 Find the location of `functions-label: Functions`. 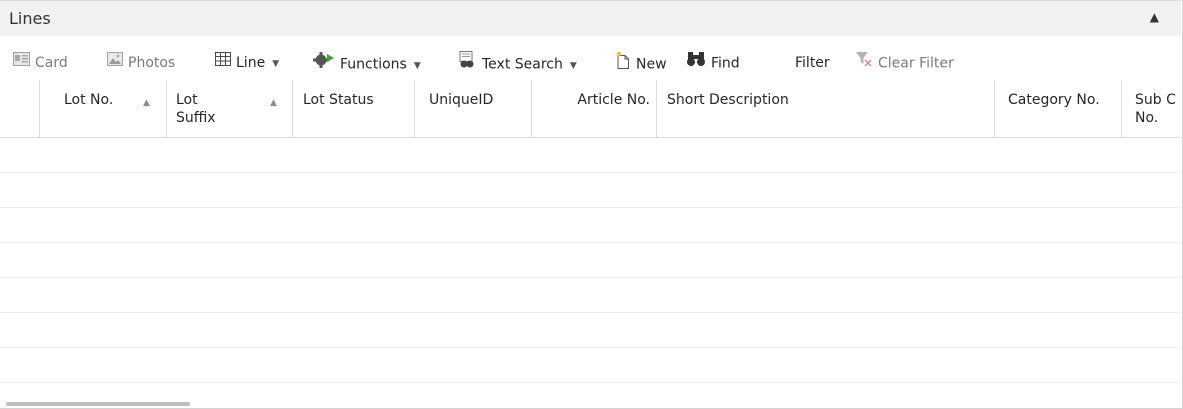

functions-label: Functions is located at coordinates (373, 64).